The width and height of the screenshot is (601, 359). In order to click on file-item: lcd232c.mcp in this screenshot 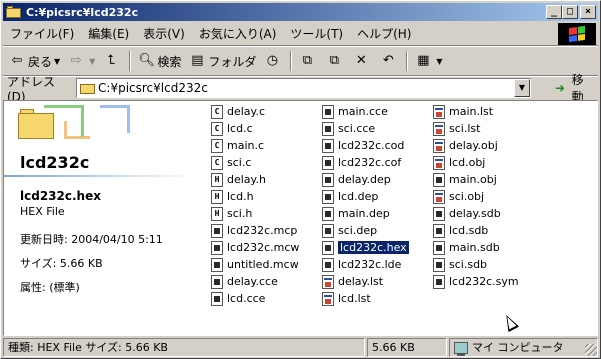, I will do `click(266, 230)`.